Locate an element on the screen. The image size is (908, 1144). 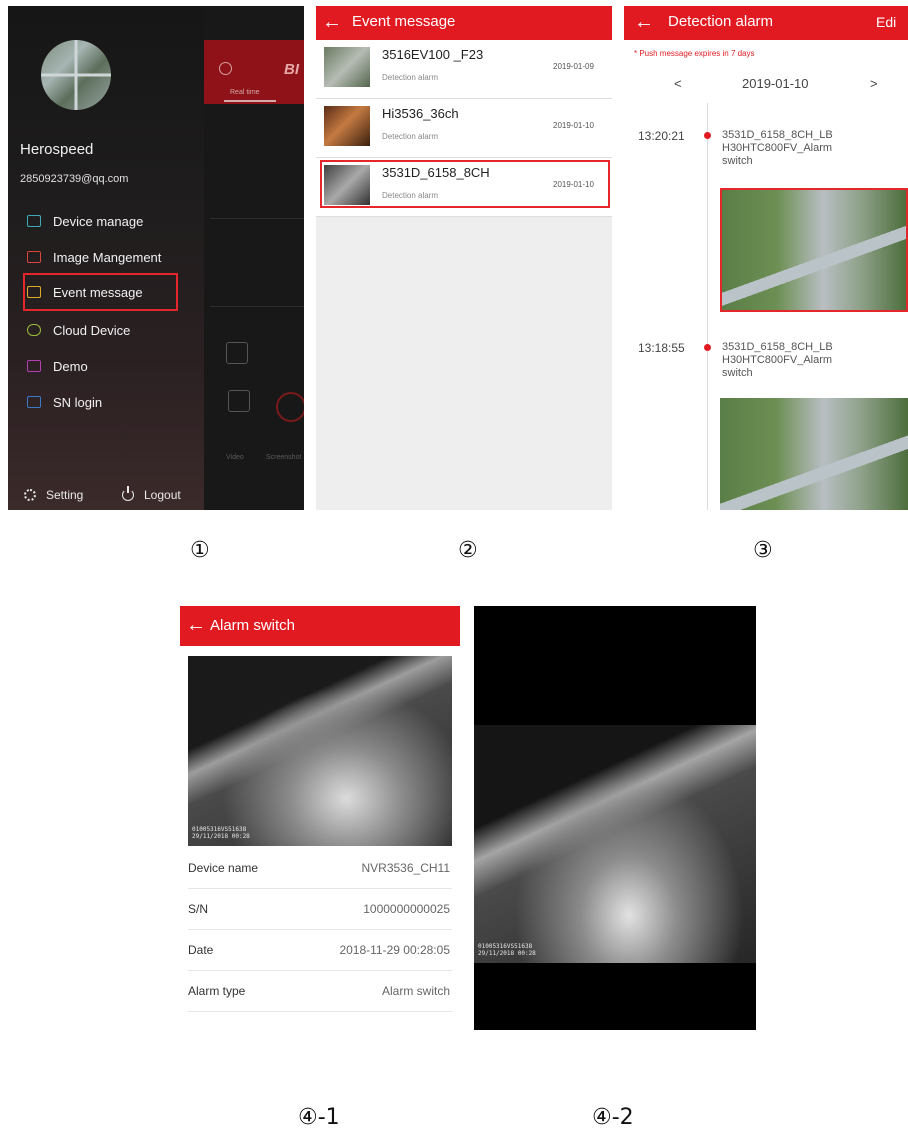
menu-label: SN login is located at coordinates (78, 402).